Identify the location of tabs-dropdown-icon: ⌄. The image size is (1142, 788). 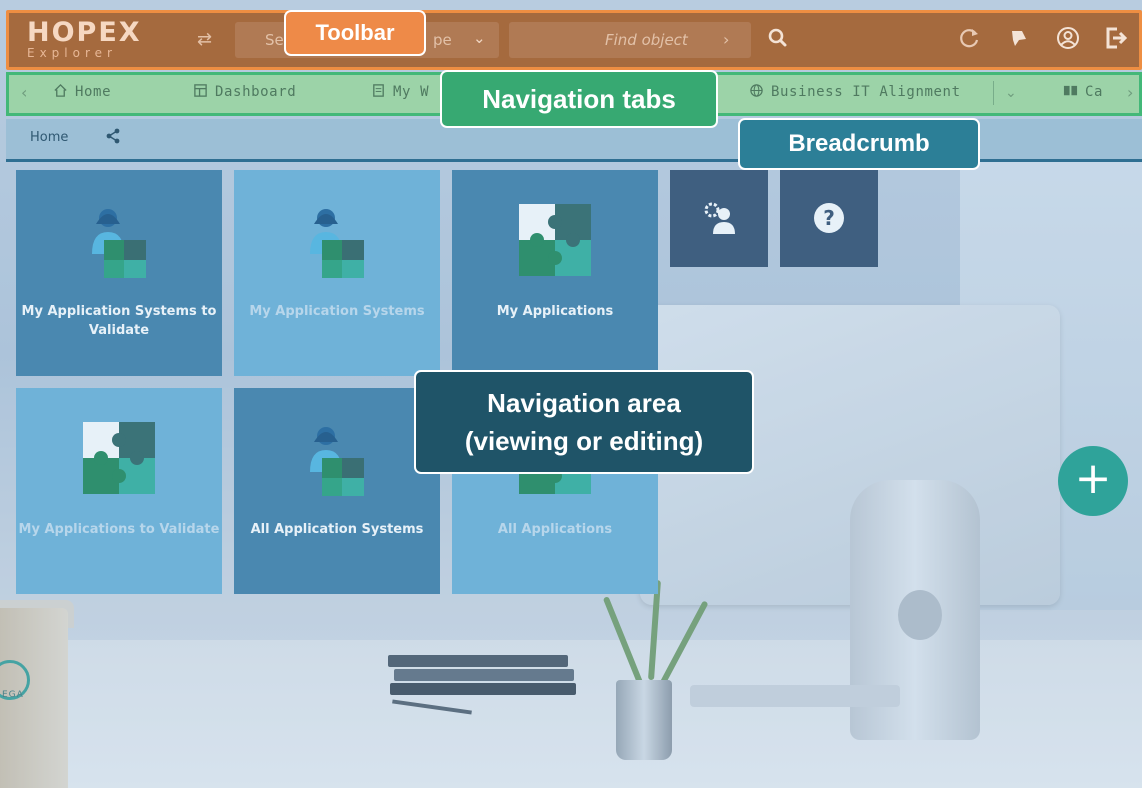
(1011, 93).